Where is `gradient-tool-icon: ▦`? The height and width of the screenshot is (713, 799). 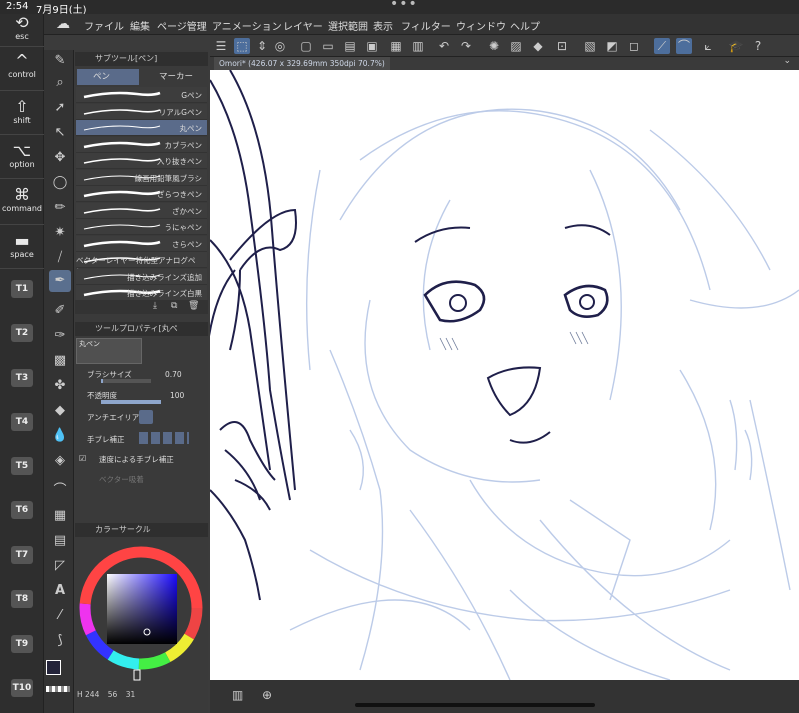 gradient-tool-icon: ▦ is located at coordinates (60, 516).